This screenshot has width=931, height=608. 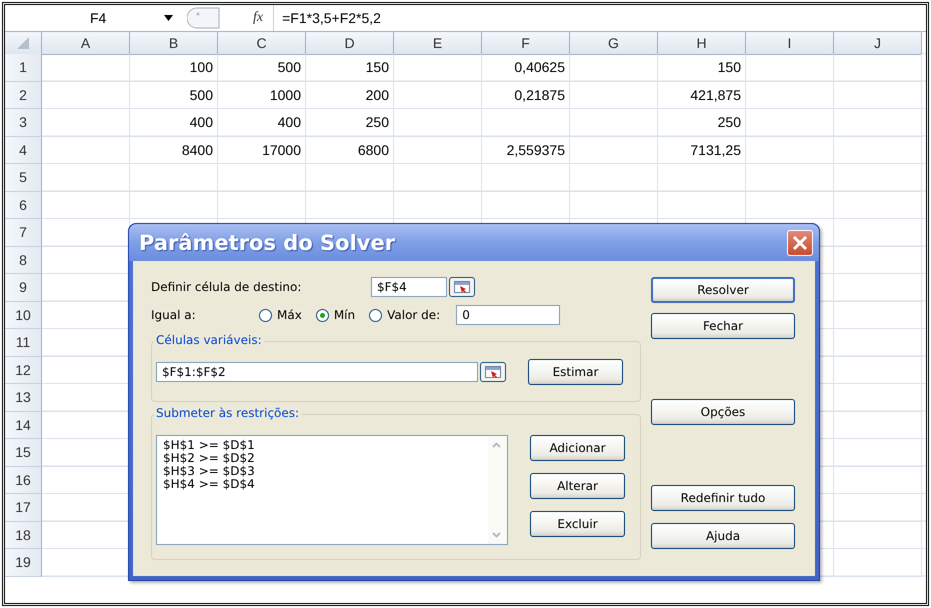 I want to click on table-cell: 100, so click(x=174, y=68).